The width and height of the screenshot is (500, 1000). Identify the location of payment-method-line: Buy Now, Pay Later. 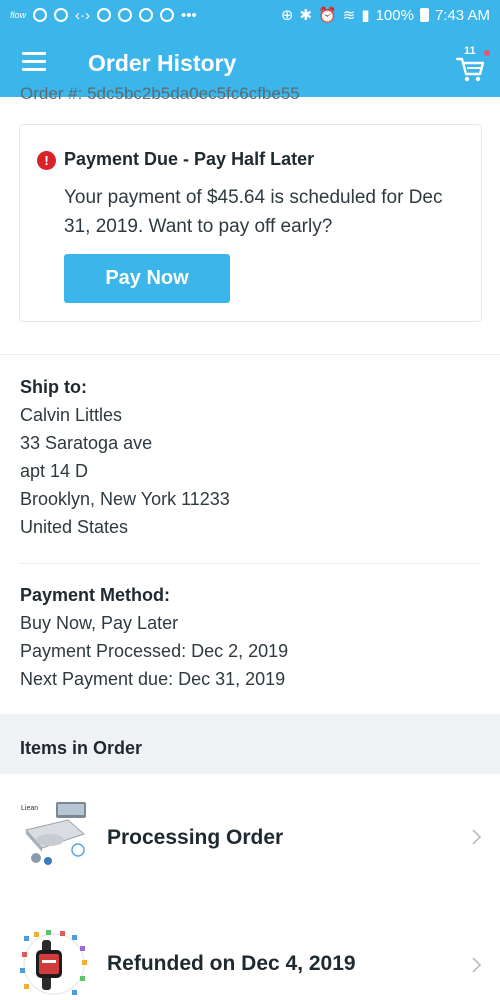
(99, 623).